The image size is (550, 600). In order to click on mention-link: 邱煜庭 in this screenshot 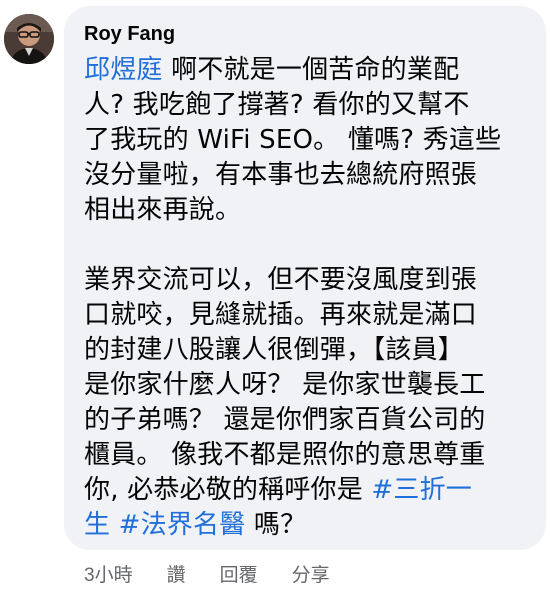, I will do `click(123, 70)`.